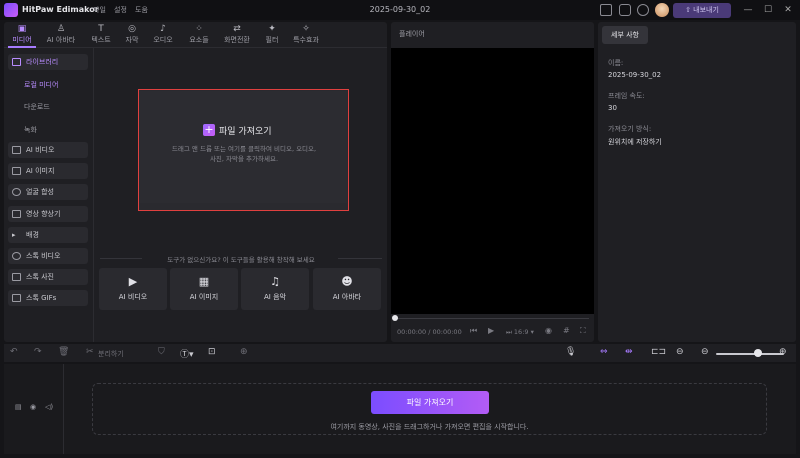 This screenshot has height=458, width=800. What do you see at coordinates (748, 10) in the screenshot?
I see `minimize-icon: —` at bounding box center [748, 10].